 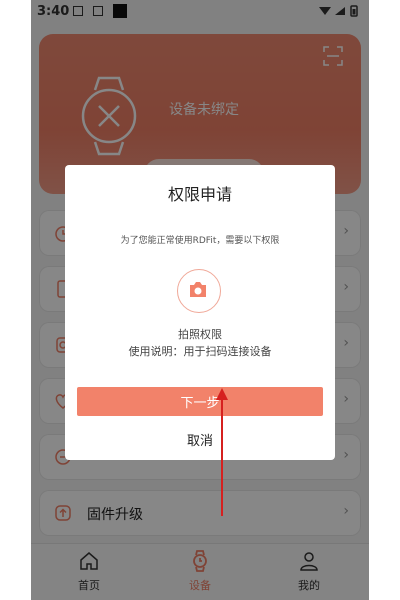 I want to click on next-step-button: 下一步, so click(x=200, y=401).